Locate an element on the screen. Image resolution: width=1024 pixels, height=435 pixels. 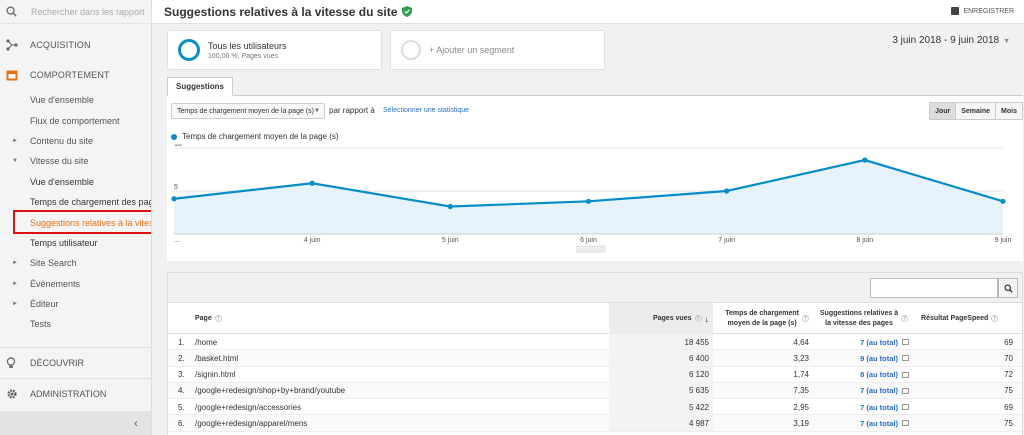
table-search-input is located at coordinates (934, 288).